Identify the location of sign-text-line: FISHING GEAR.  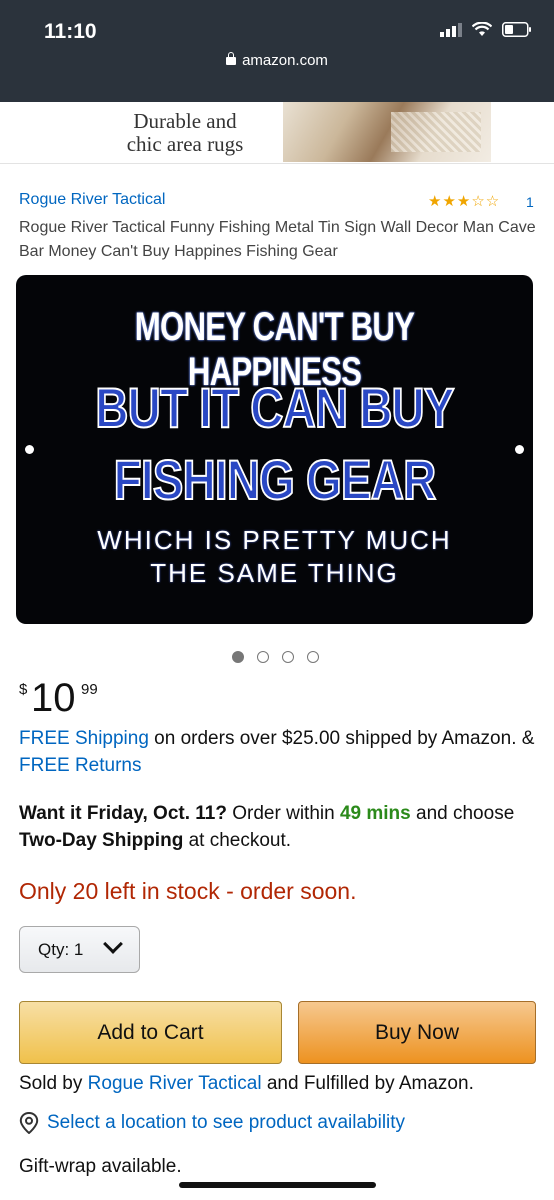
(275, 479).